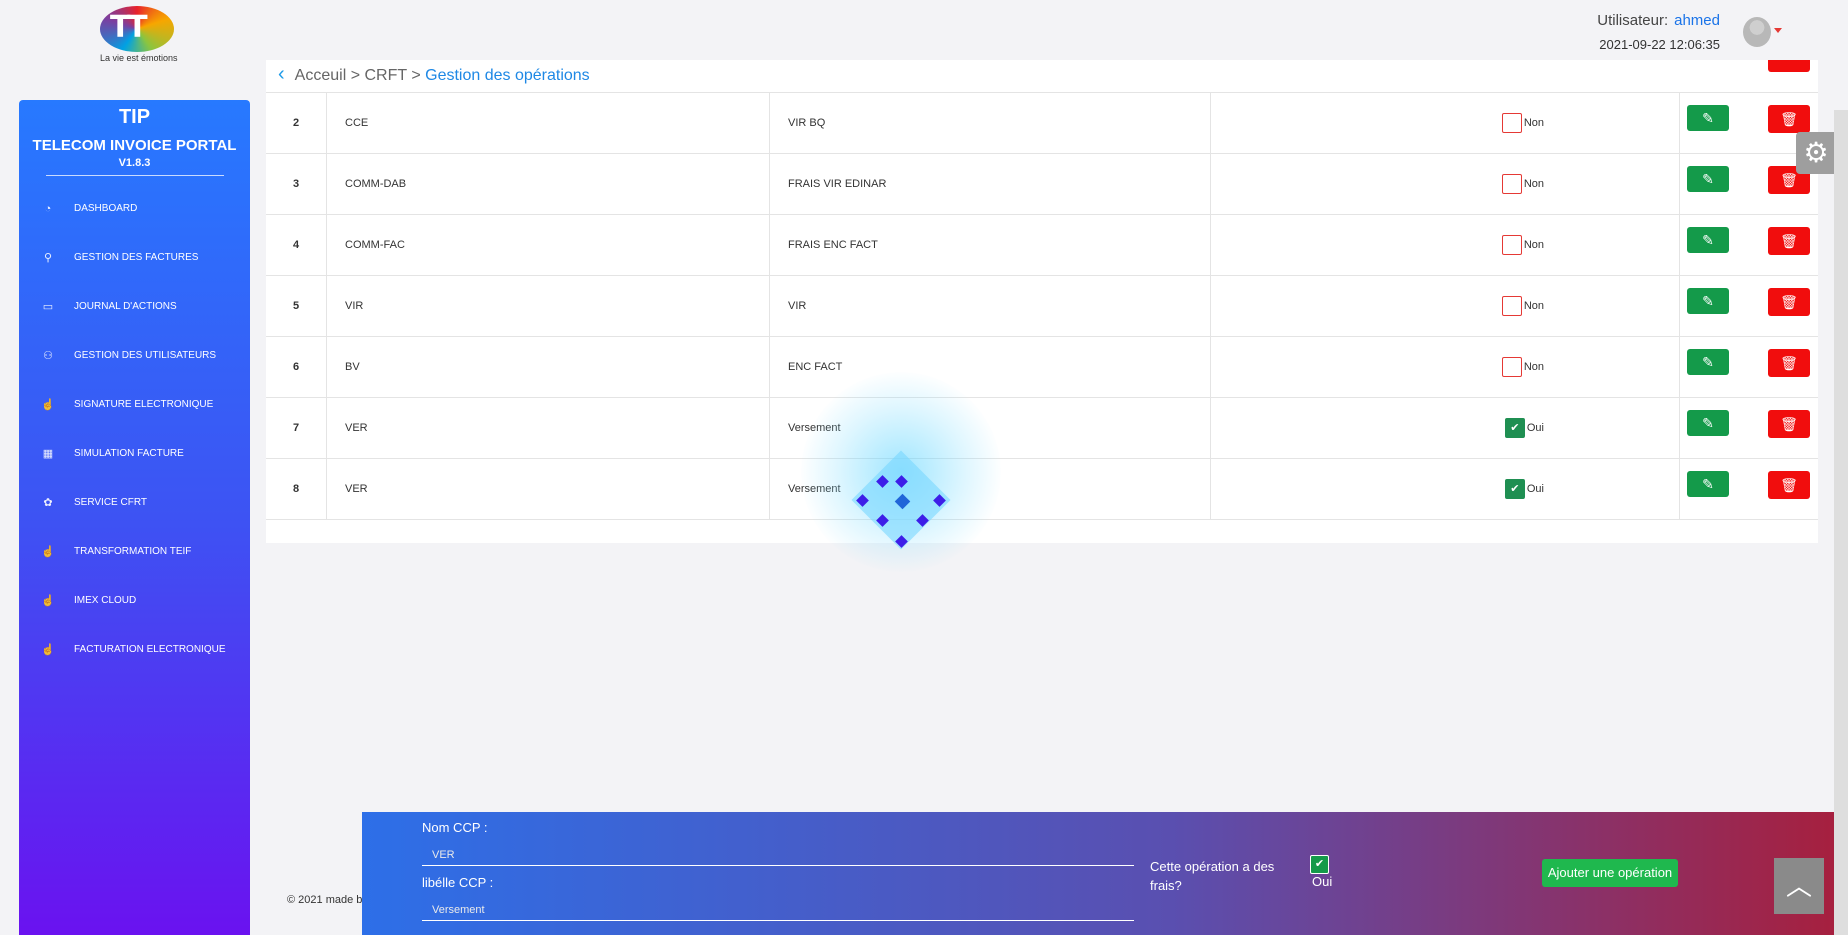 This screenshot has width=1848, height=935. What do you see at coordinates (548, 428) in the screenshot?
I see `ccp-code: VER` at bounding box center [548, 428].